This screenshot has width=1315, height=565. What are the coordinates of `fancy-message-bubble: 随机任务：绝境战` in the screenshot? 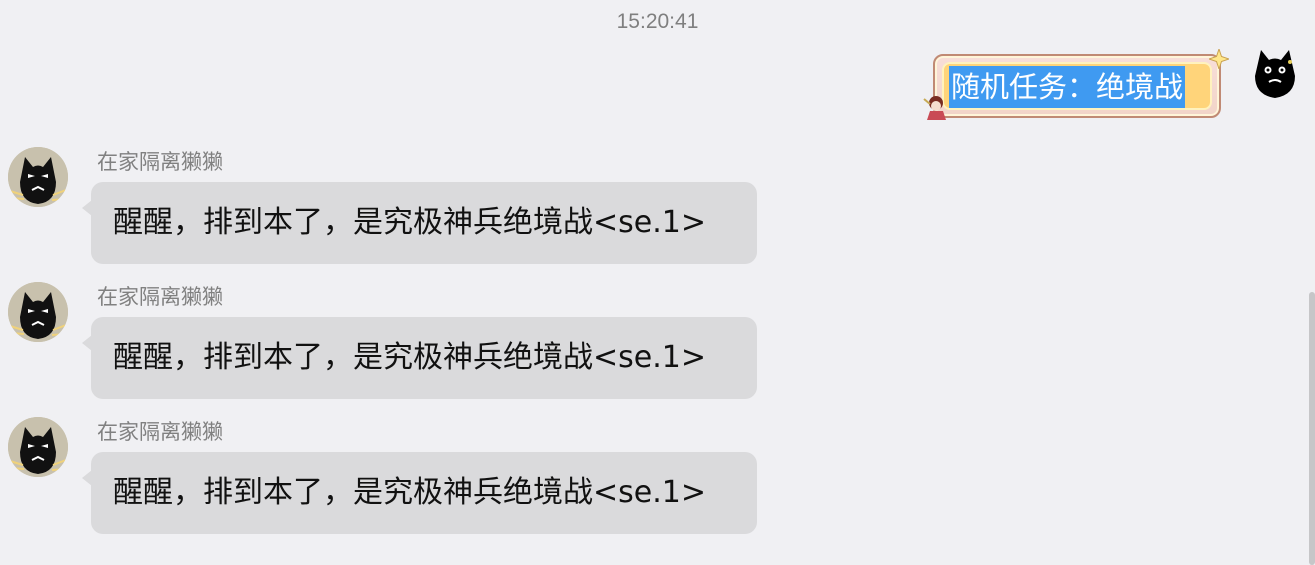 It's located at (1076, 84).